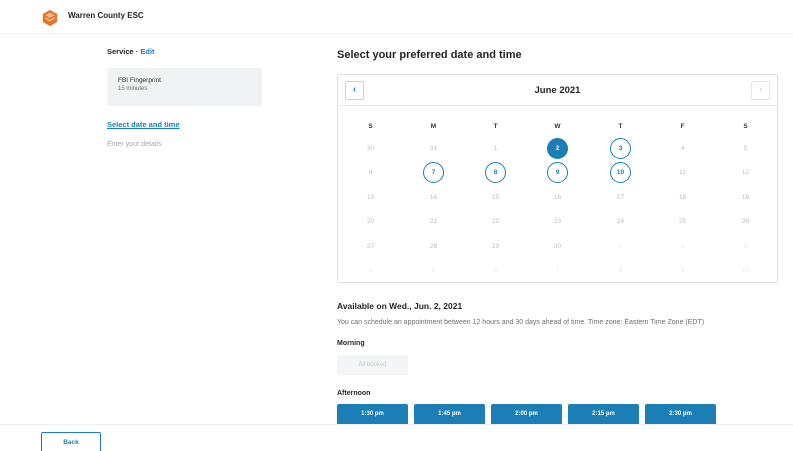  Describe the element at coordinates (71, 441) in the screenshot. I see `back-button: Back` at that location.